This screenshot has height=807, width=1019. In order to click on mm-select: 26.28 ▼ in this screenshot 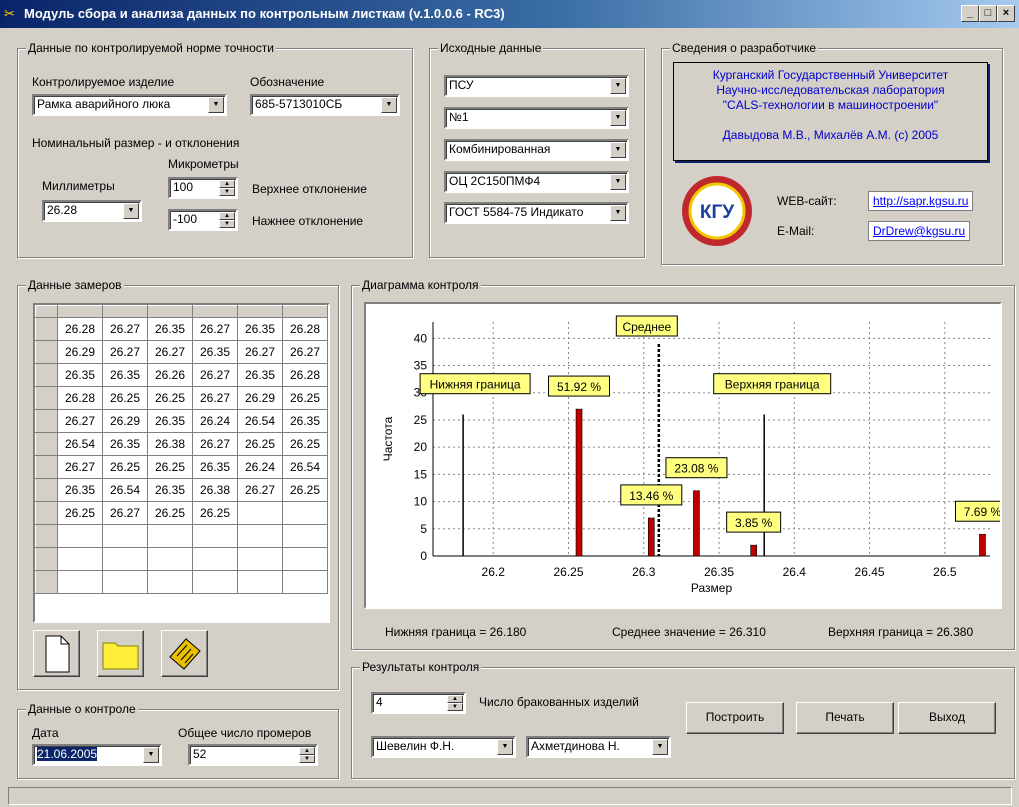, I will do `click(92, 211)`.